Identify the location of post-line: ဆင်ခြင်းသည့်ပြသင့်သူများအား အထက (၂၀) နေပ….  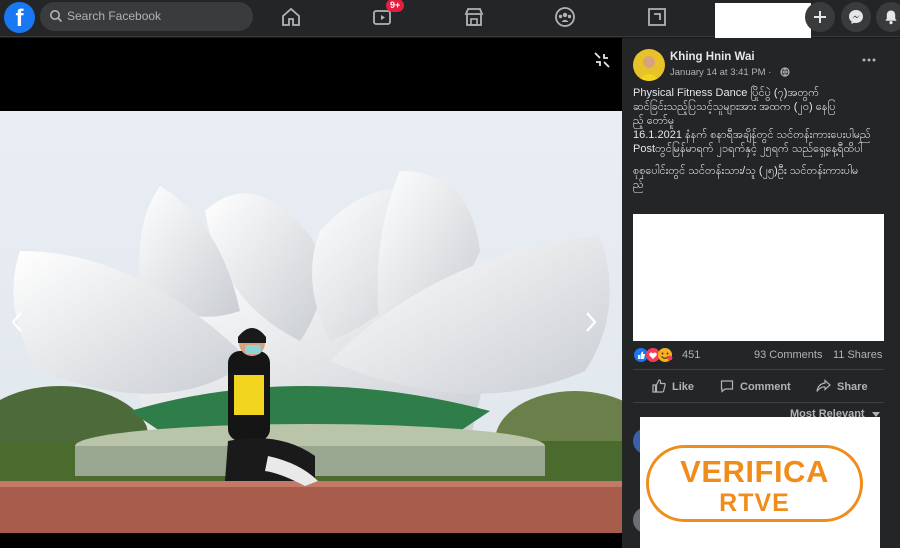
(734, 107).